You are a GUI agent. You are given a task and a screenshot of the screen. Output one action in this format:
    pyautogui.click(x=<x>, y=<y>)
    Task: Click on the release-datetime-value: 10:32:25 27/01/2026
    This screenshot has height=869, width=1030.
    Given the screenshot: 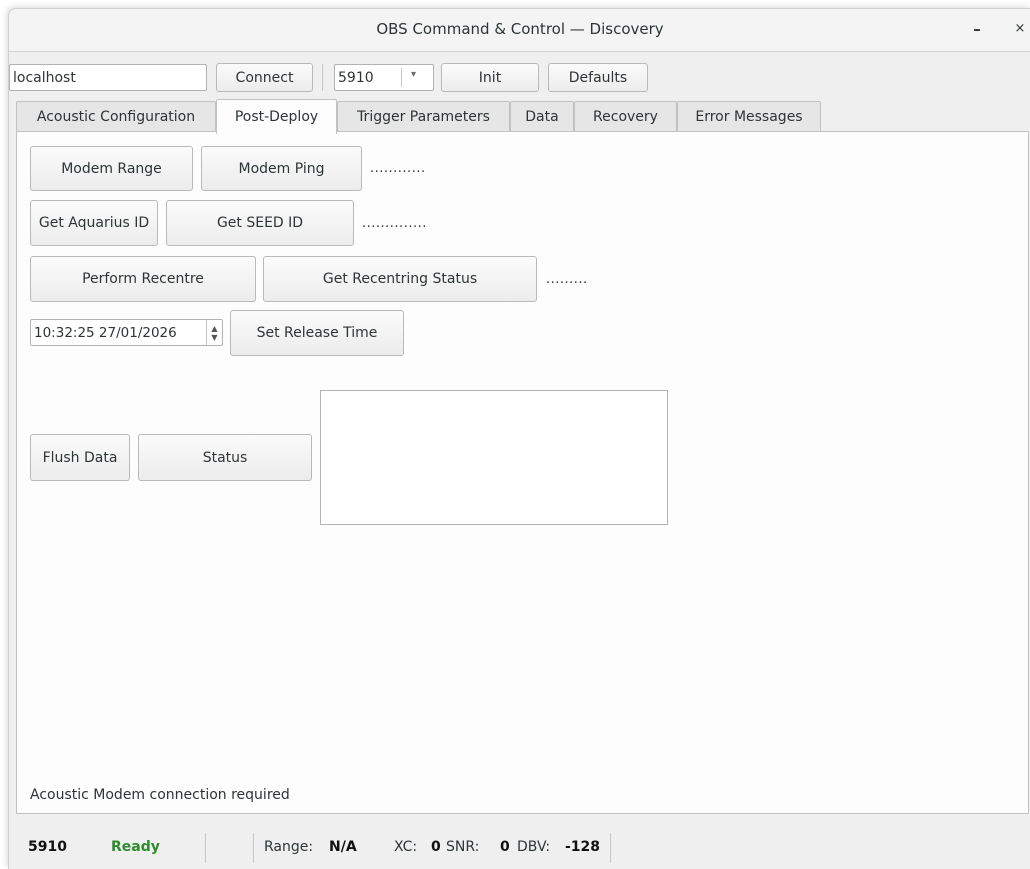 What is the action you would take?
    pyautogui.click(x=105, y=332)
    